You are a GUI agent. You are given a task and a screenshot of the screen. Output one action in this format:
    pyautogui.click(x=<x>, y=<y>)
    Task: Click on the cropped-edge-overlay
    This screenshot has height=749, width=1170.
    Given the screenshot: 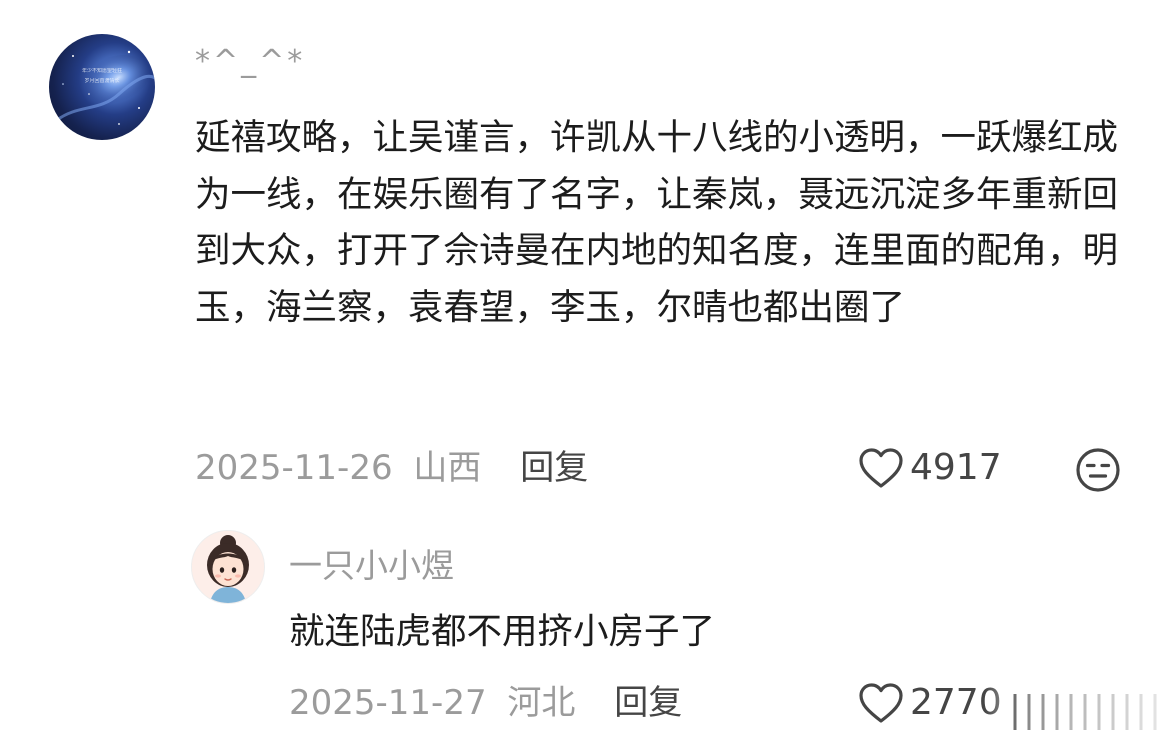 What is the action you would take?
    pyautogui.click(x=1077, y=709)
    